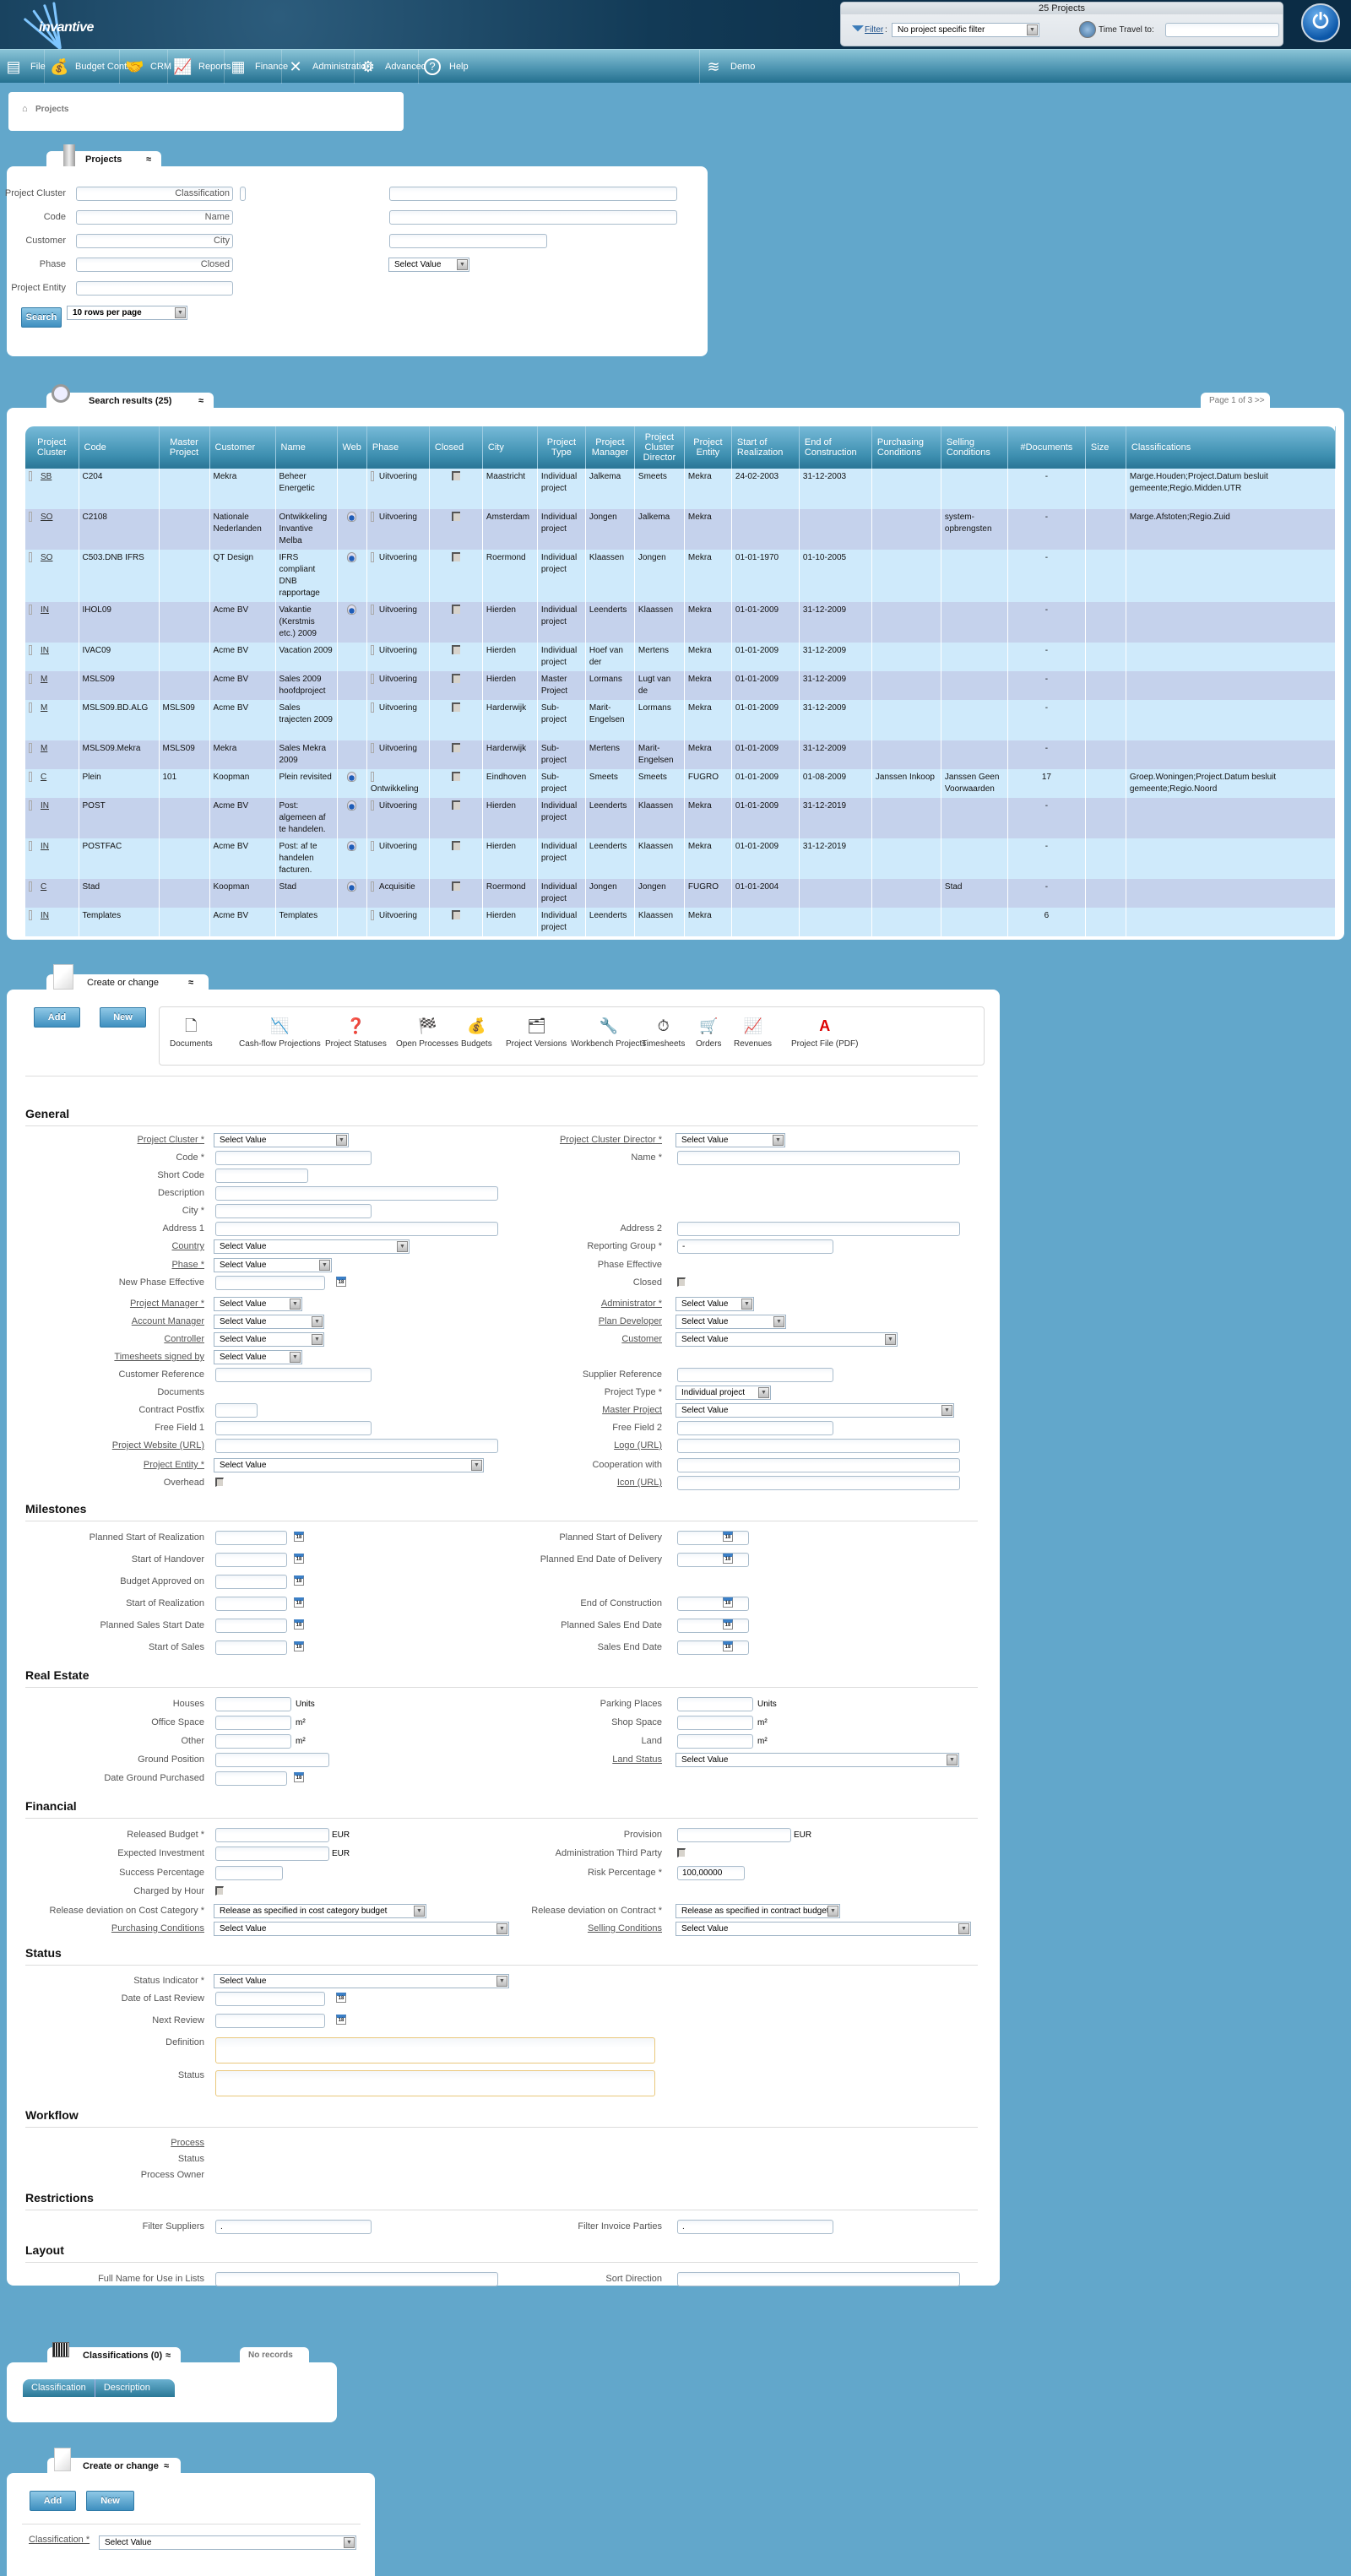 The height and width of the screenshot is (2576, 1351). What do you see at coordinates (874, 30) in the screenshot?
I see `filter-link: Filter` at bounding box center [874, 30].